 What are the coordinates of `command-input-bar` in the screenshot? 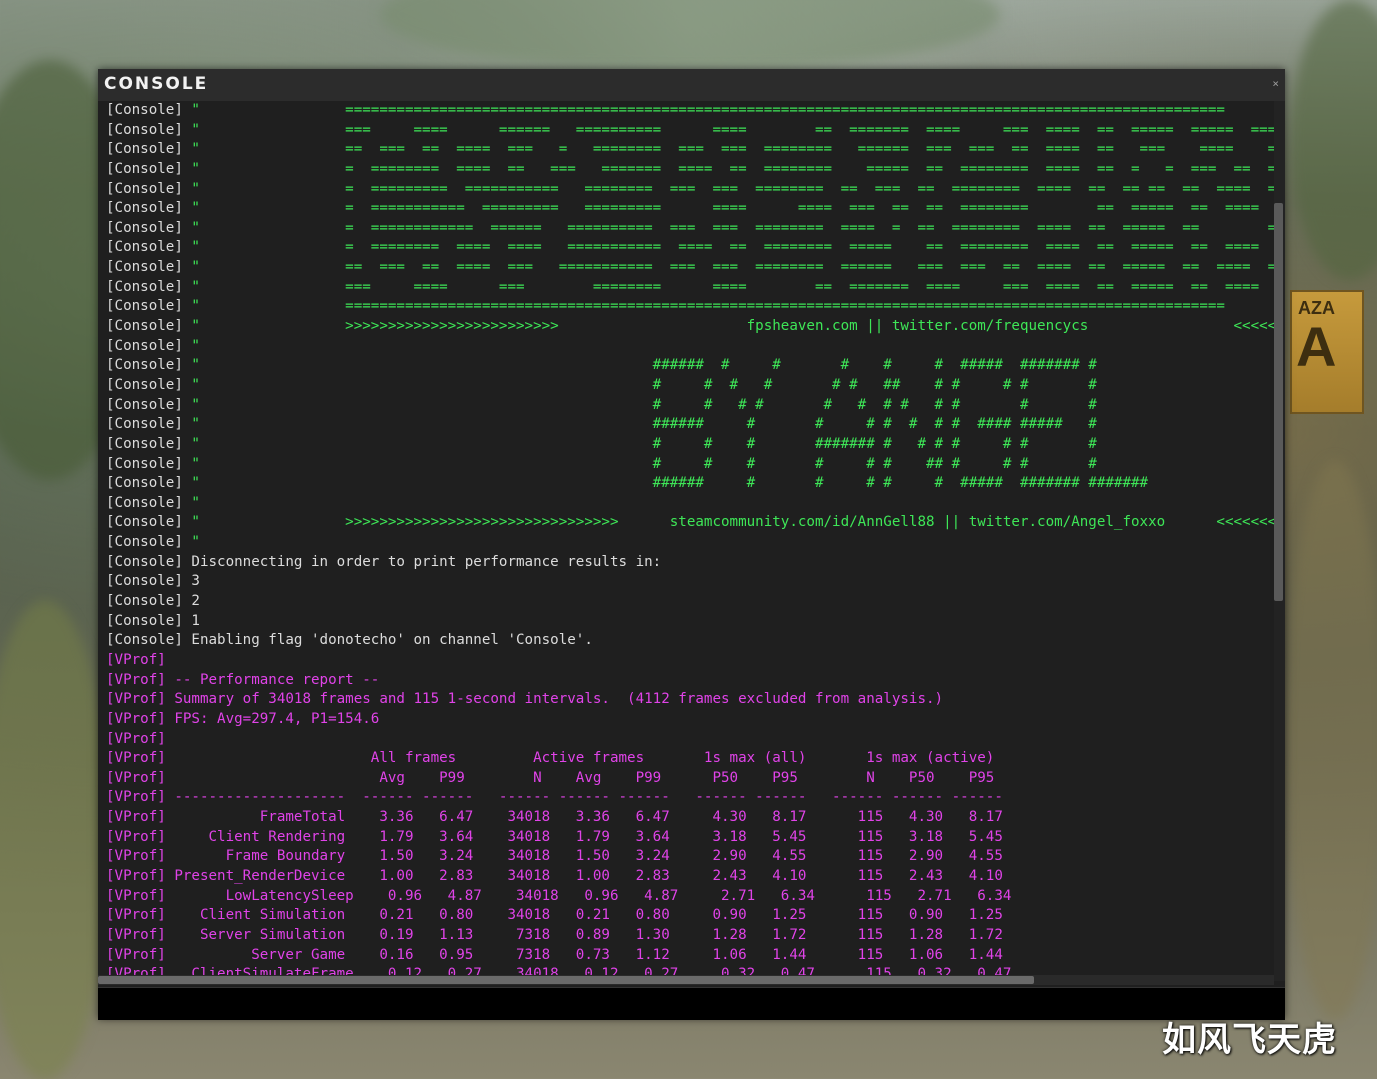 It's located at (693, 1003).